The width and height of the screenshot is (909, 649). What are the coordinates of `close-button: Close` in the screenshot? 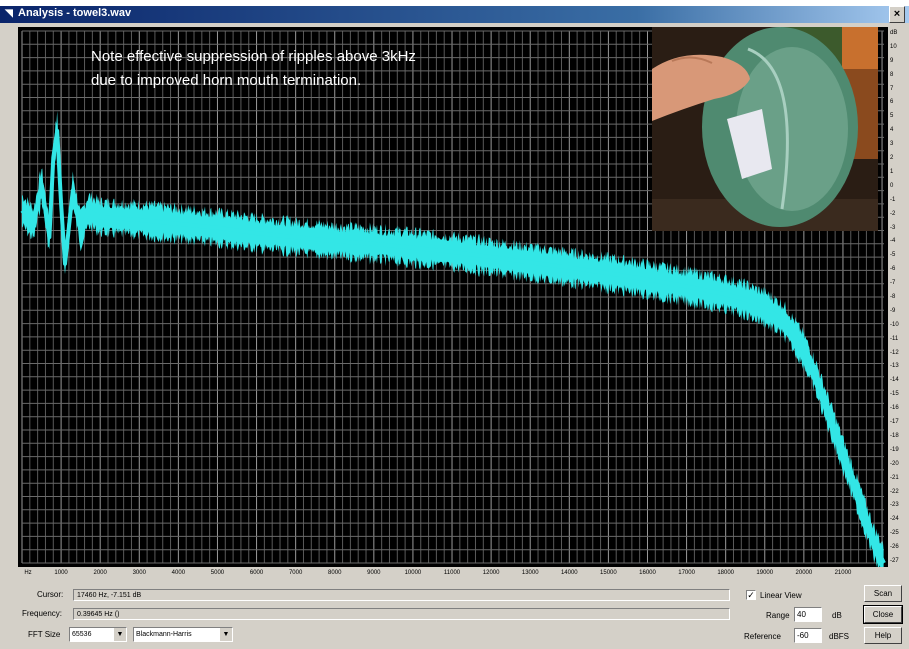 It's located at (883, 614).